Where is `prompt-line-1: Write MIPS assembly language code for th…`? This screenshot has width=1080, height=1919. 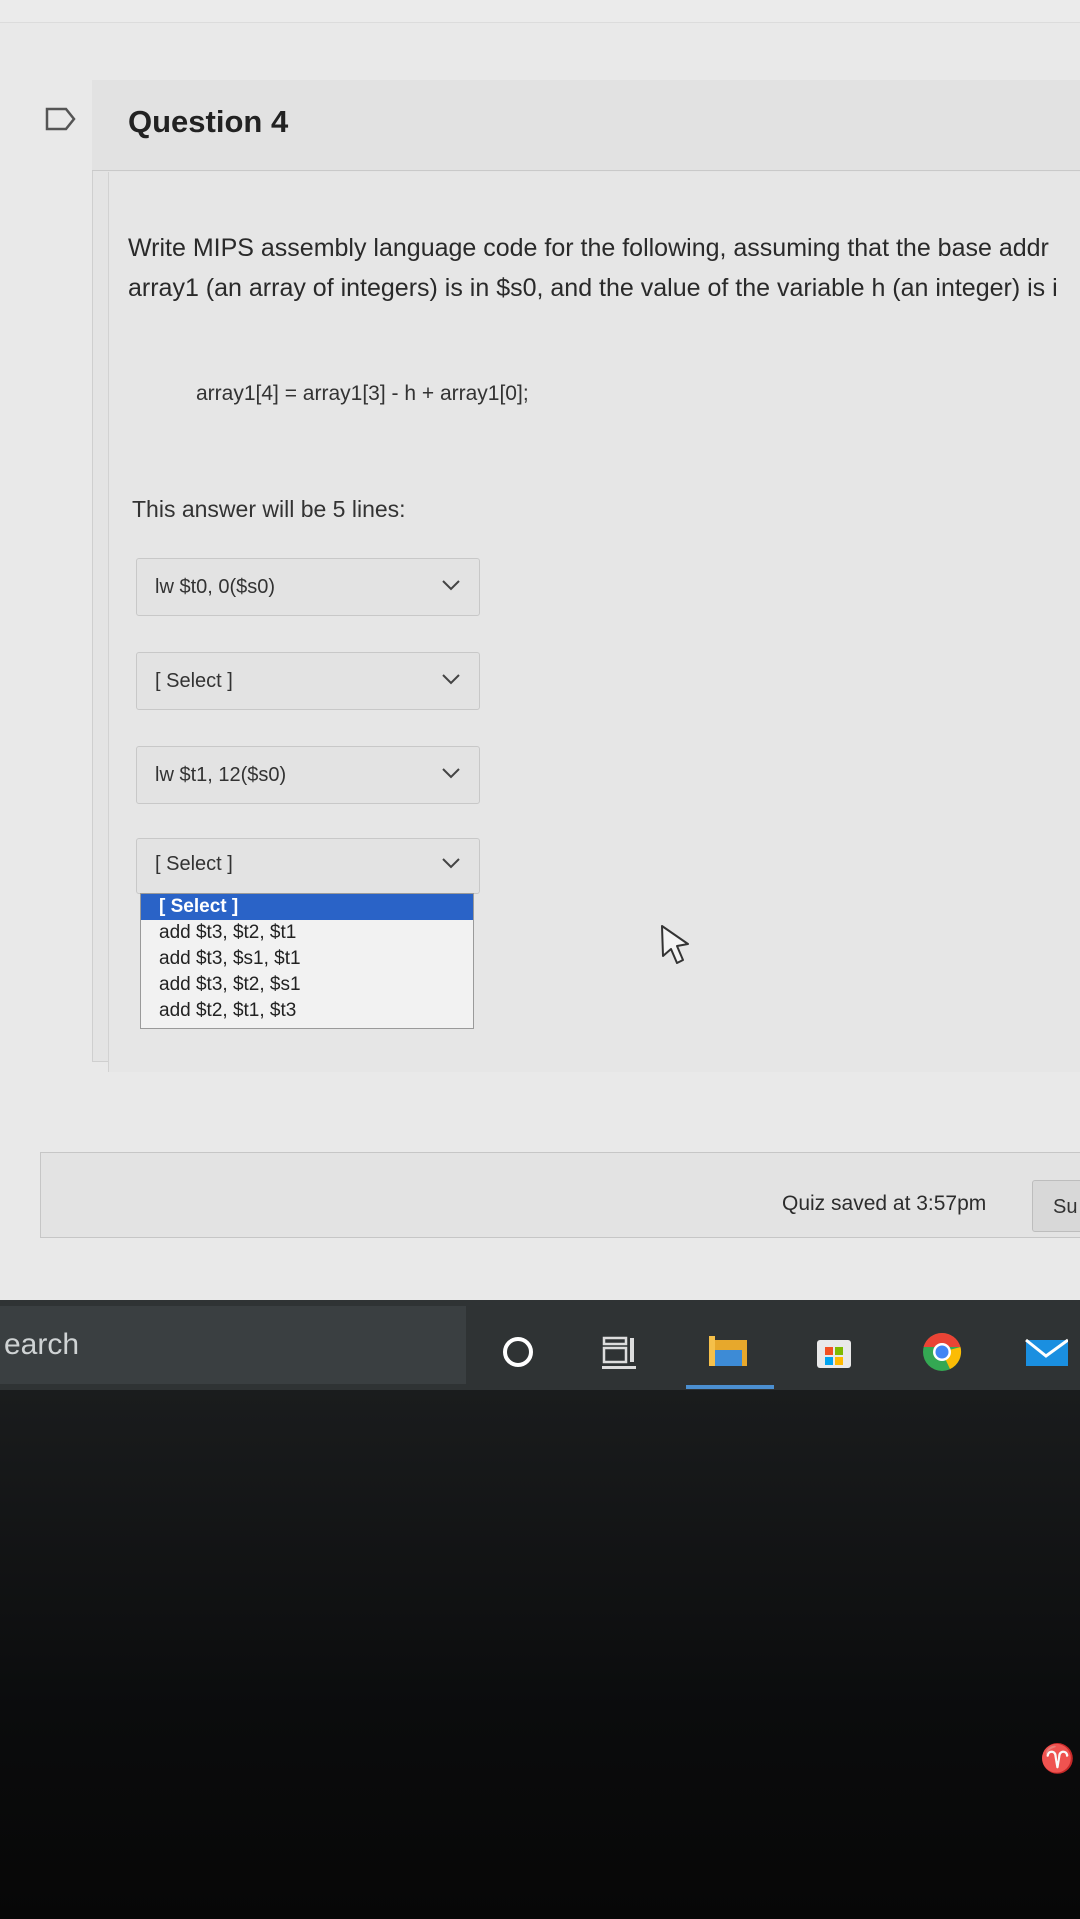
prompt-line-1: Write MIPS assembly language code for th… is located at coordinates (588, 248).